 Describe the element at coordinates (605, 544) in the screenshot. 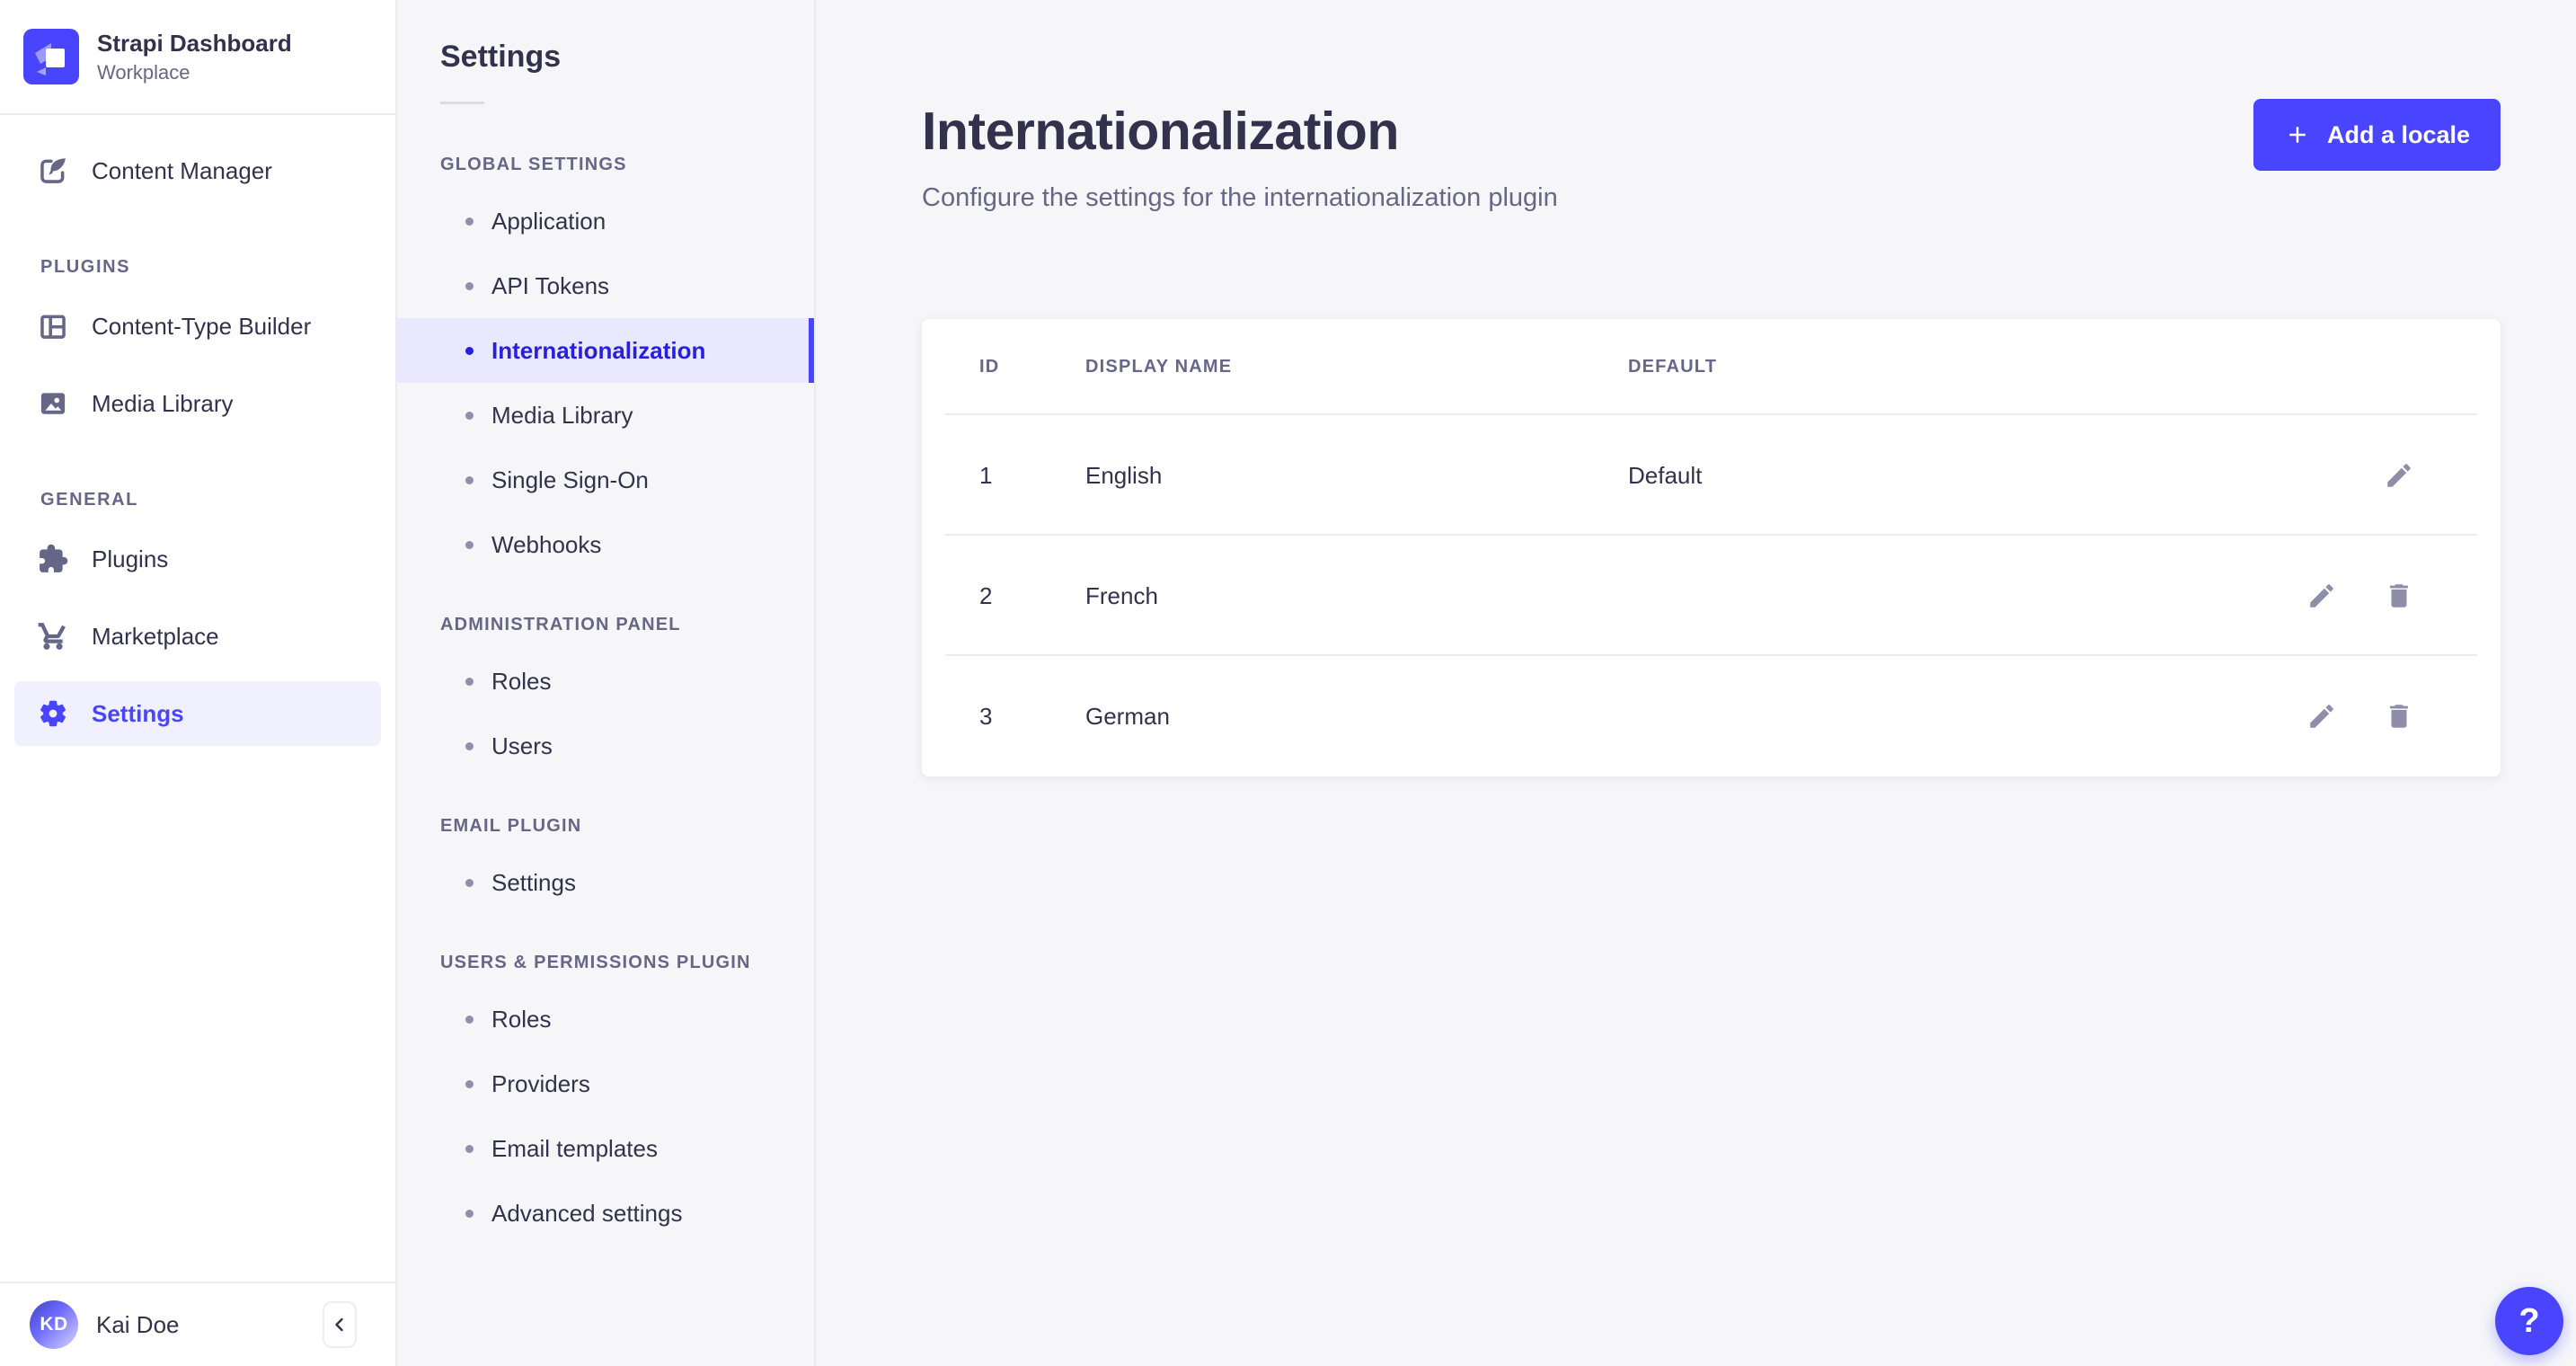

I see `subnav-item-webhooks: Webhooks` at that location.